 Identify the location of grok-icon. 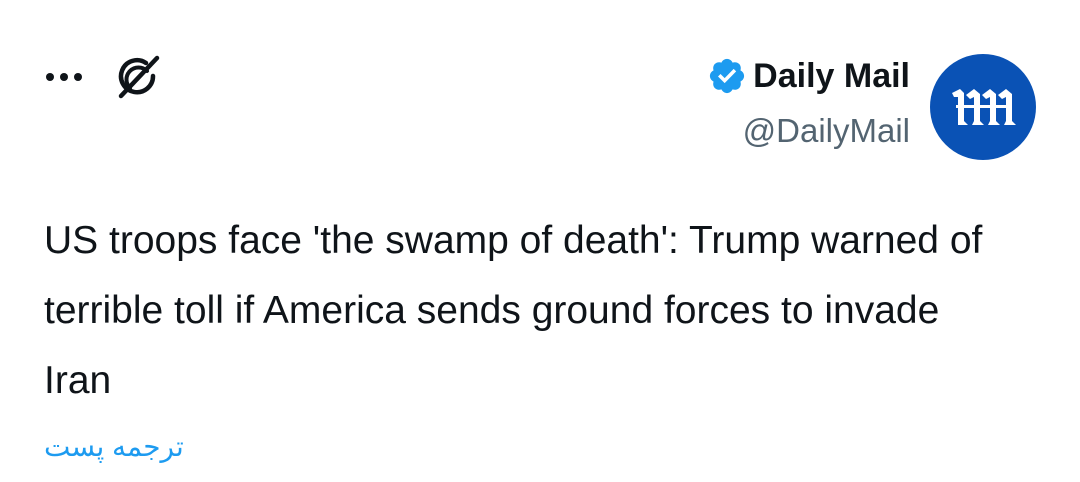
(139, 77).